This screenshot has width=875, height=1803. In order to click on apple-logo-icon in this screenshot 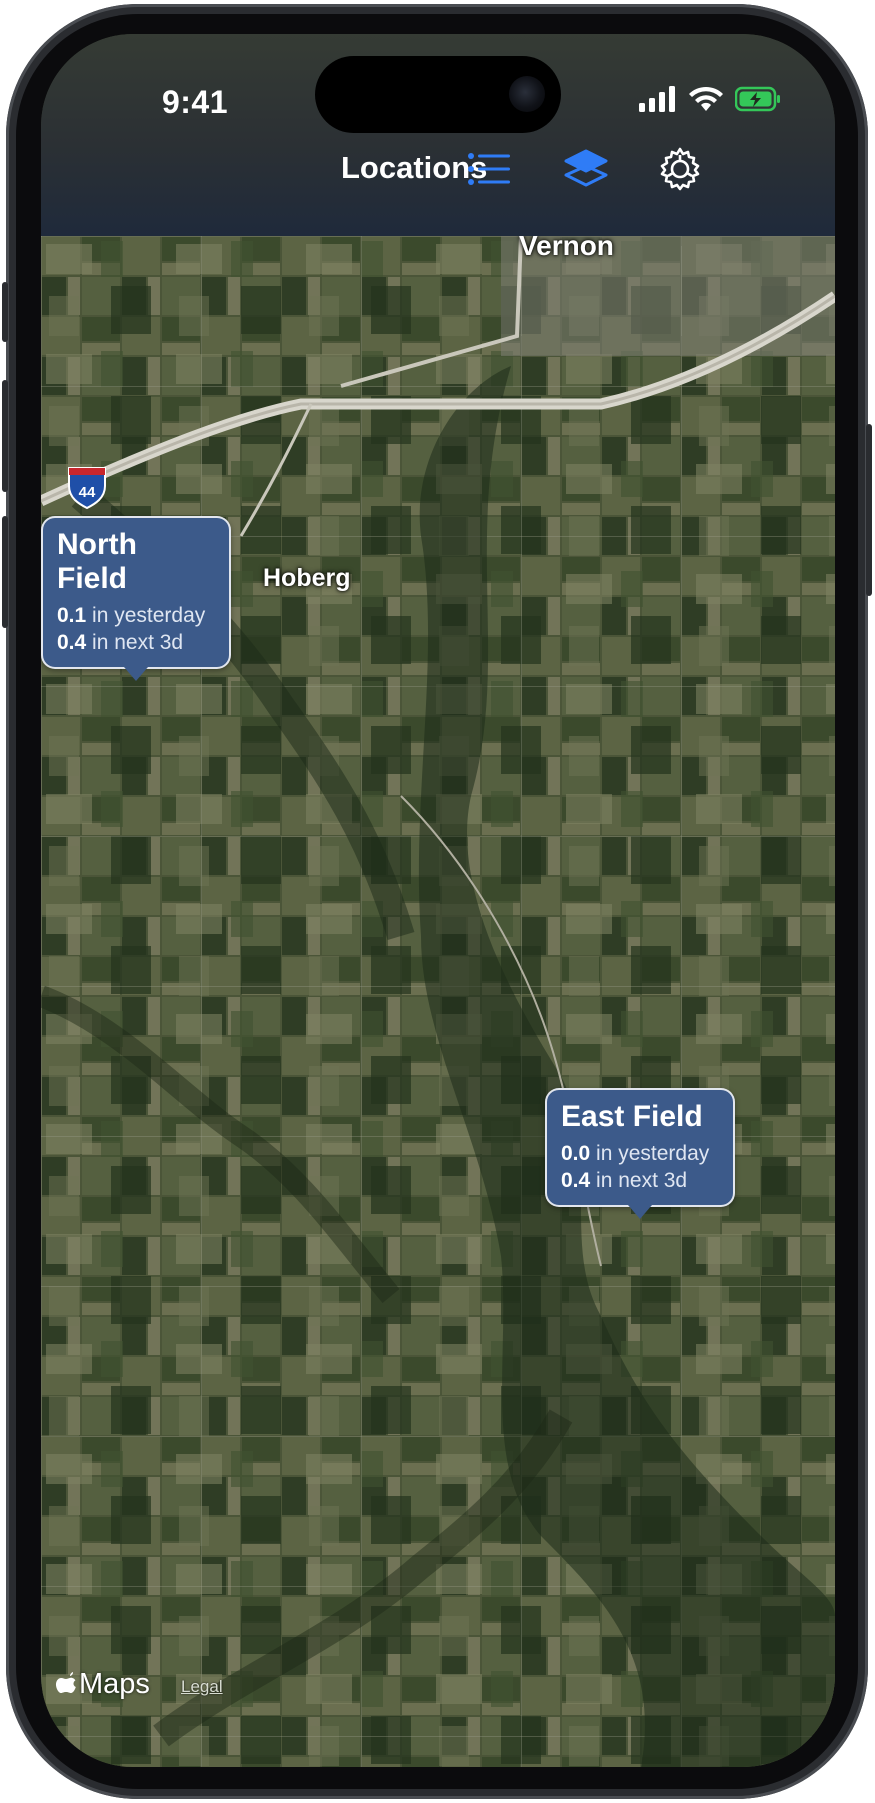, I will do `click(65, 1682)`.